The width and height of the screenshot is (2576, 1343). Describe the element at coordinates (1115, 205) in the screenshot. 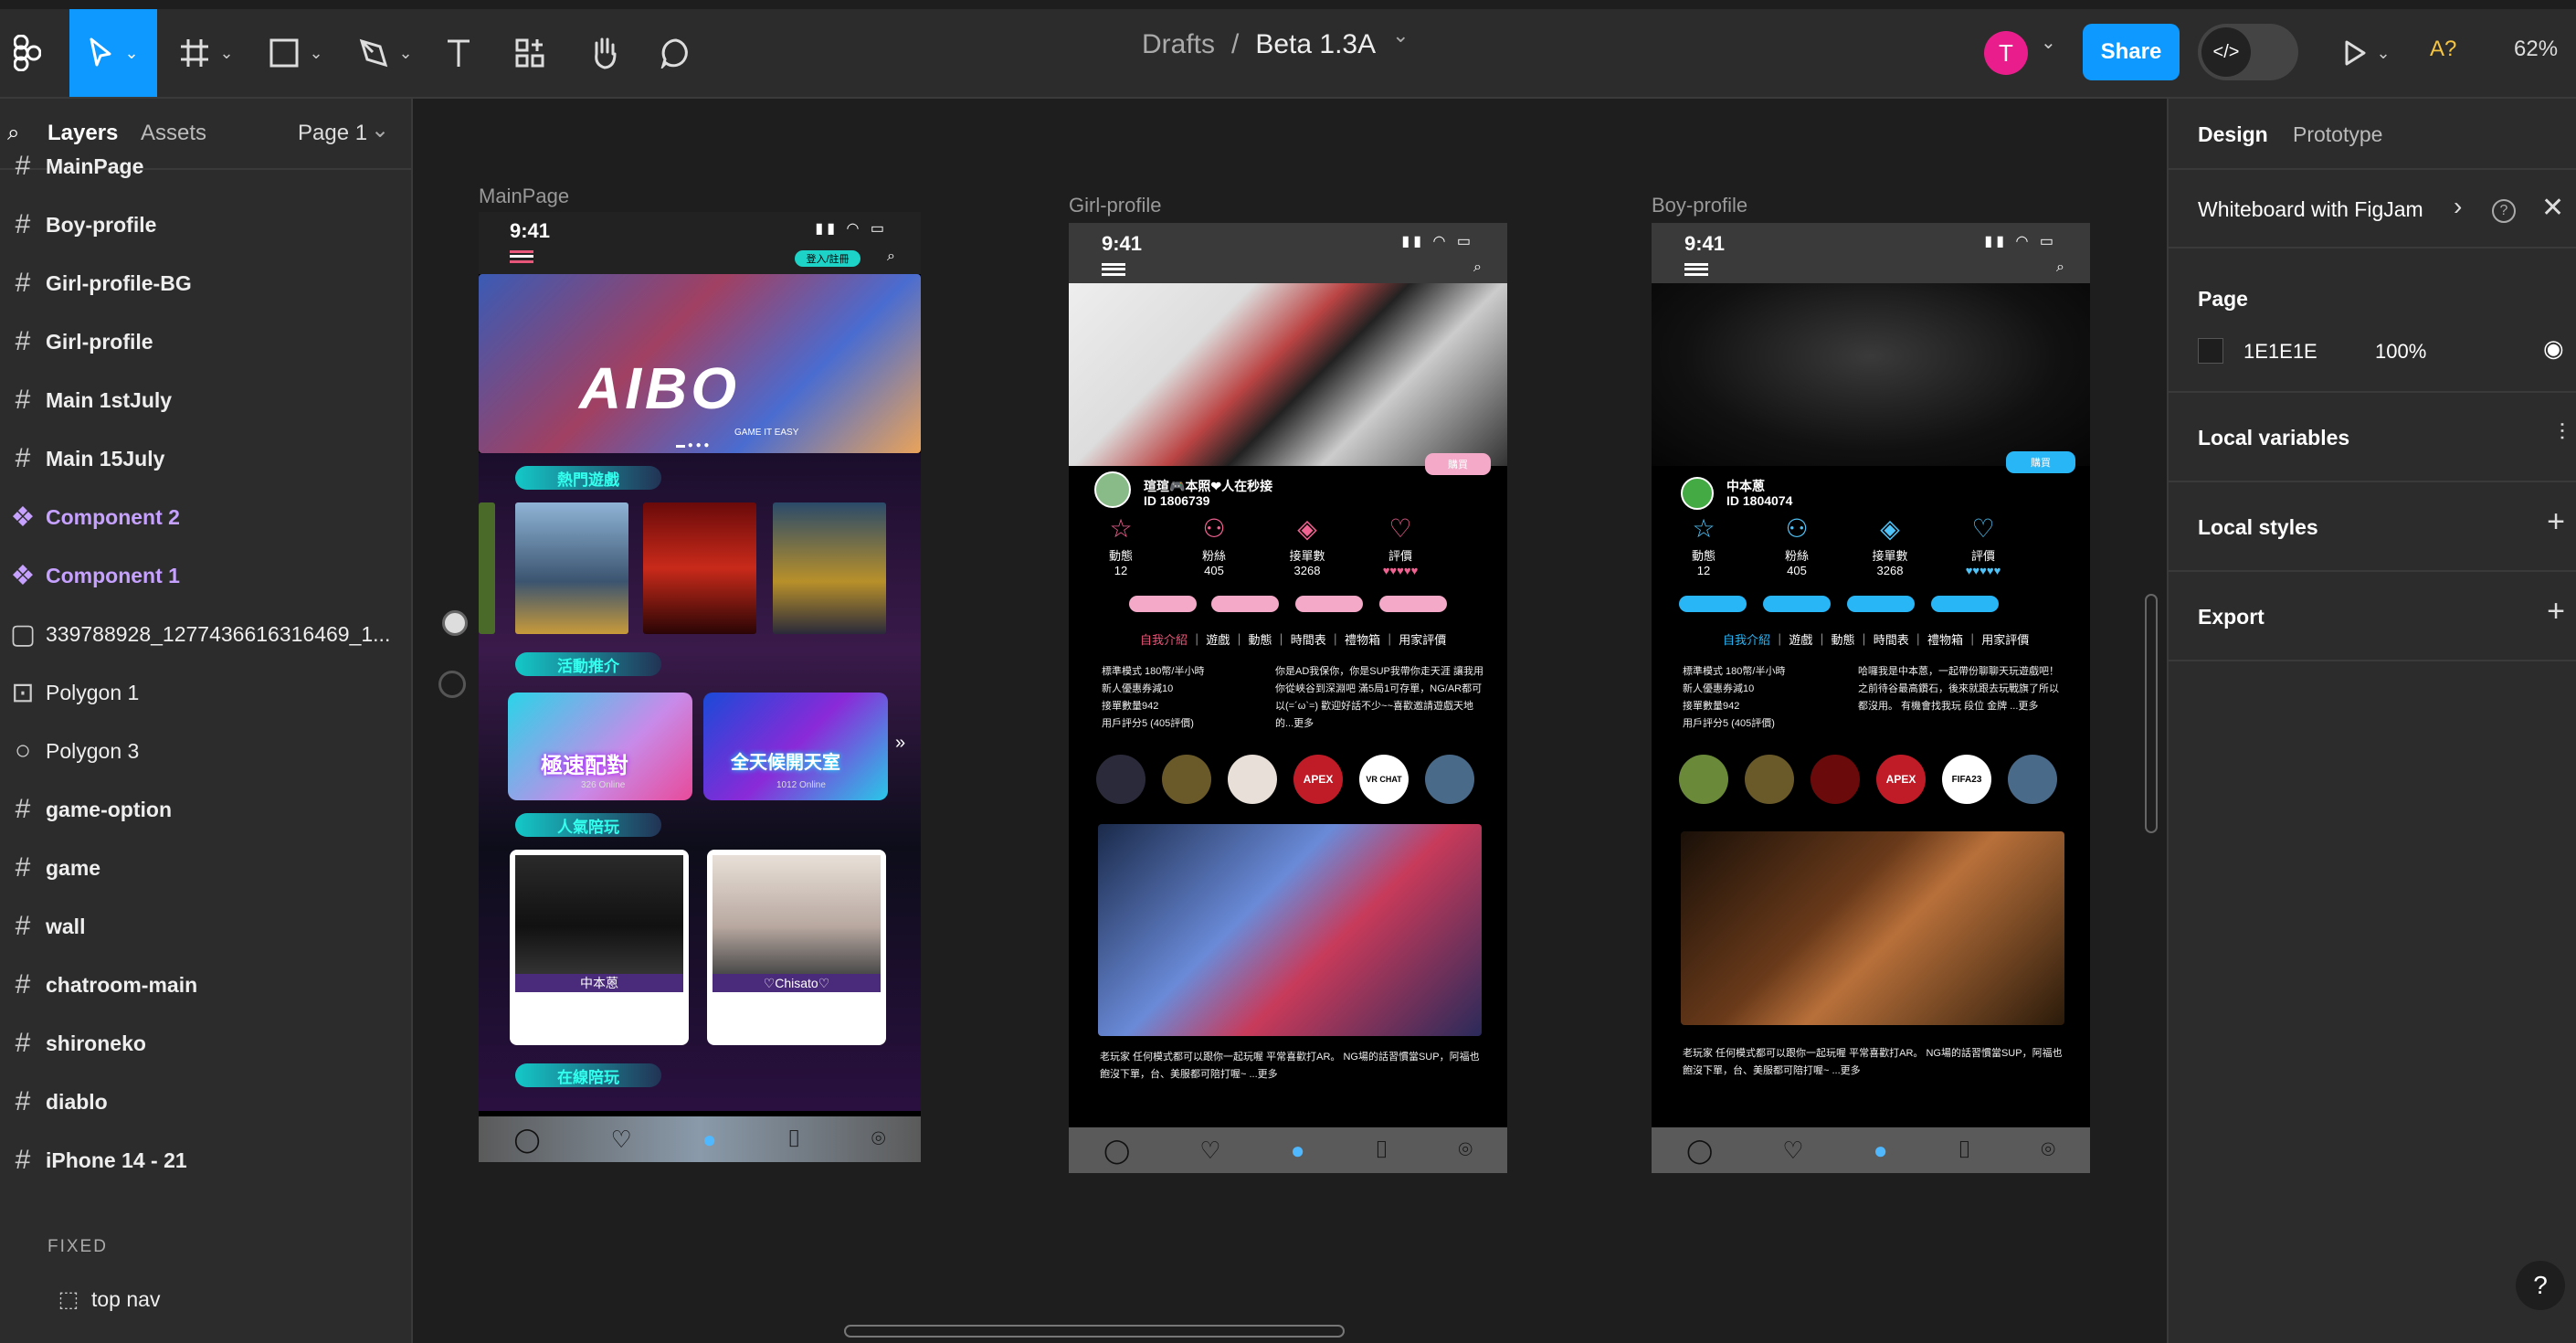

I see `frame-label-girl-profile: Girl-profile` at that location.